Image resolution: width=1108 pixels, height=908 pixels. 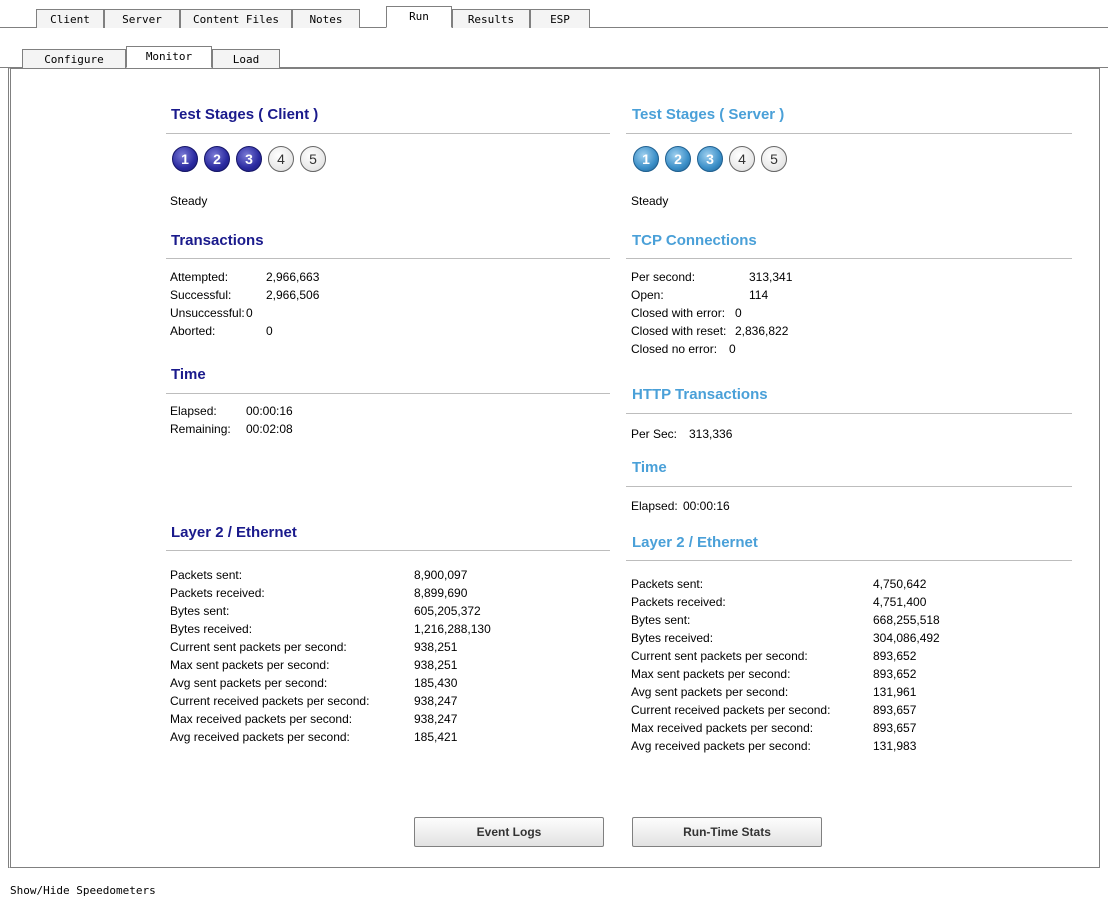 I want to click on list-item: Bytes sent: 668,255,518, so click(x=785, y=620).